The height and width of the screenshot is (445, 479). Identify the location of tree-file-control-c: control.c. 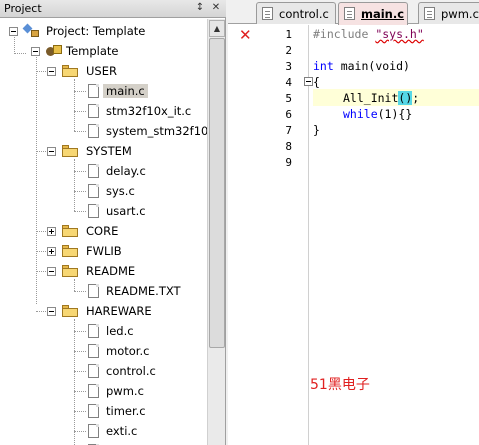
(103, 371).